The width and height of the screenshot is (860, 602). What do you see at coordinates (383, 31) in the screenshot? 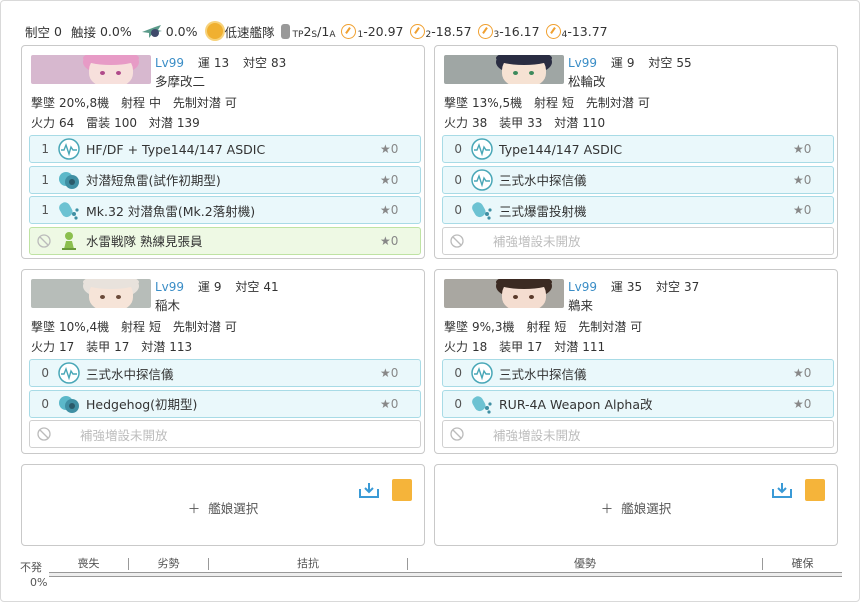
I see `gauge-value: -20.97` at bounding box center [383, 31].